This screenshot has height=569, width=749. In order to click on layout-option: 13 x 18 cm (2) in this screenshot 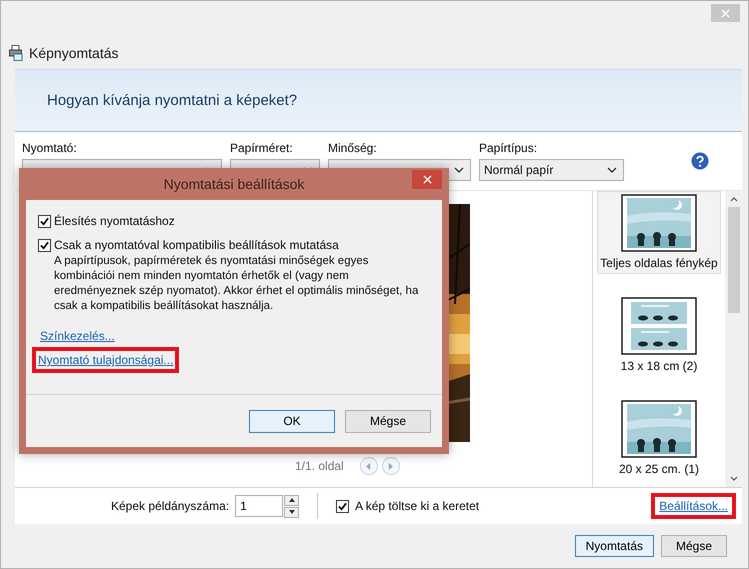, I will do `click(659, 335)`.